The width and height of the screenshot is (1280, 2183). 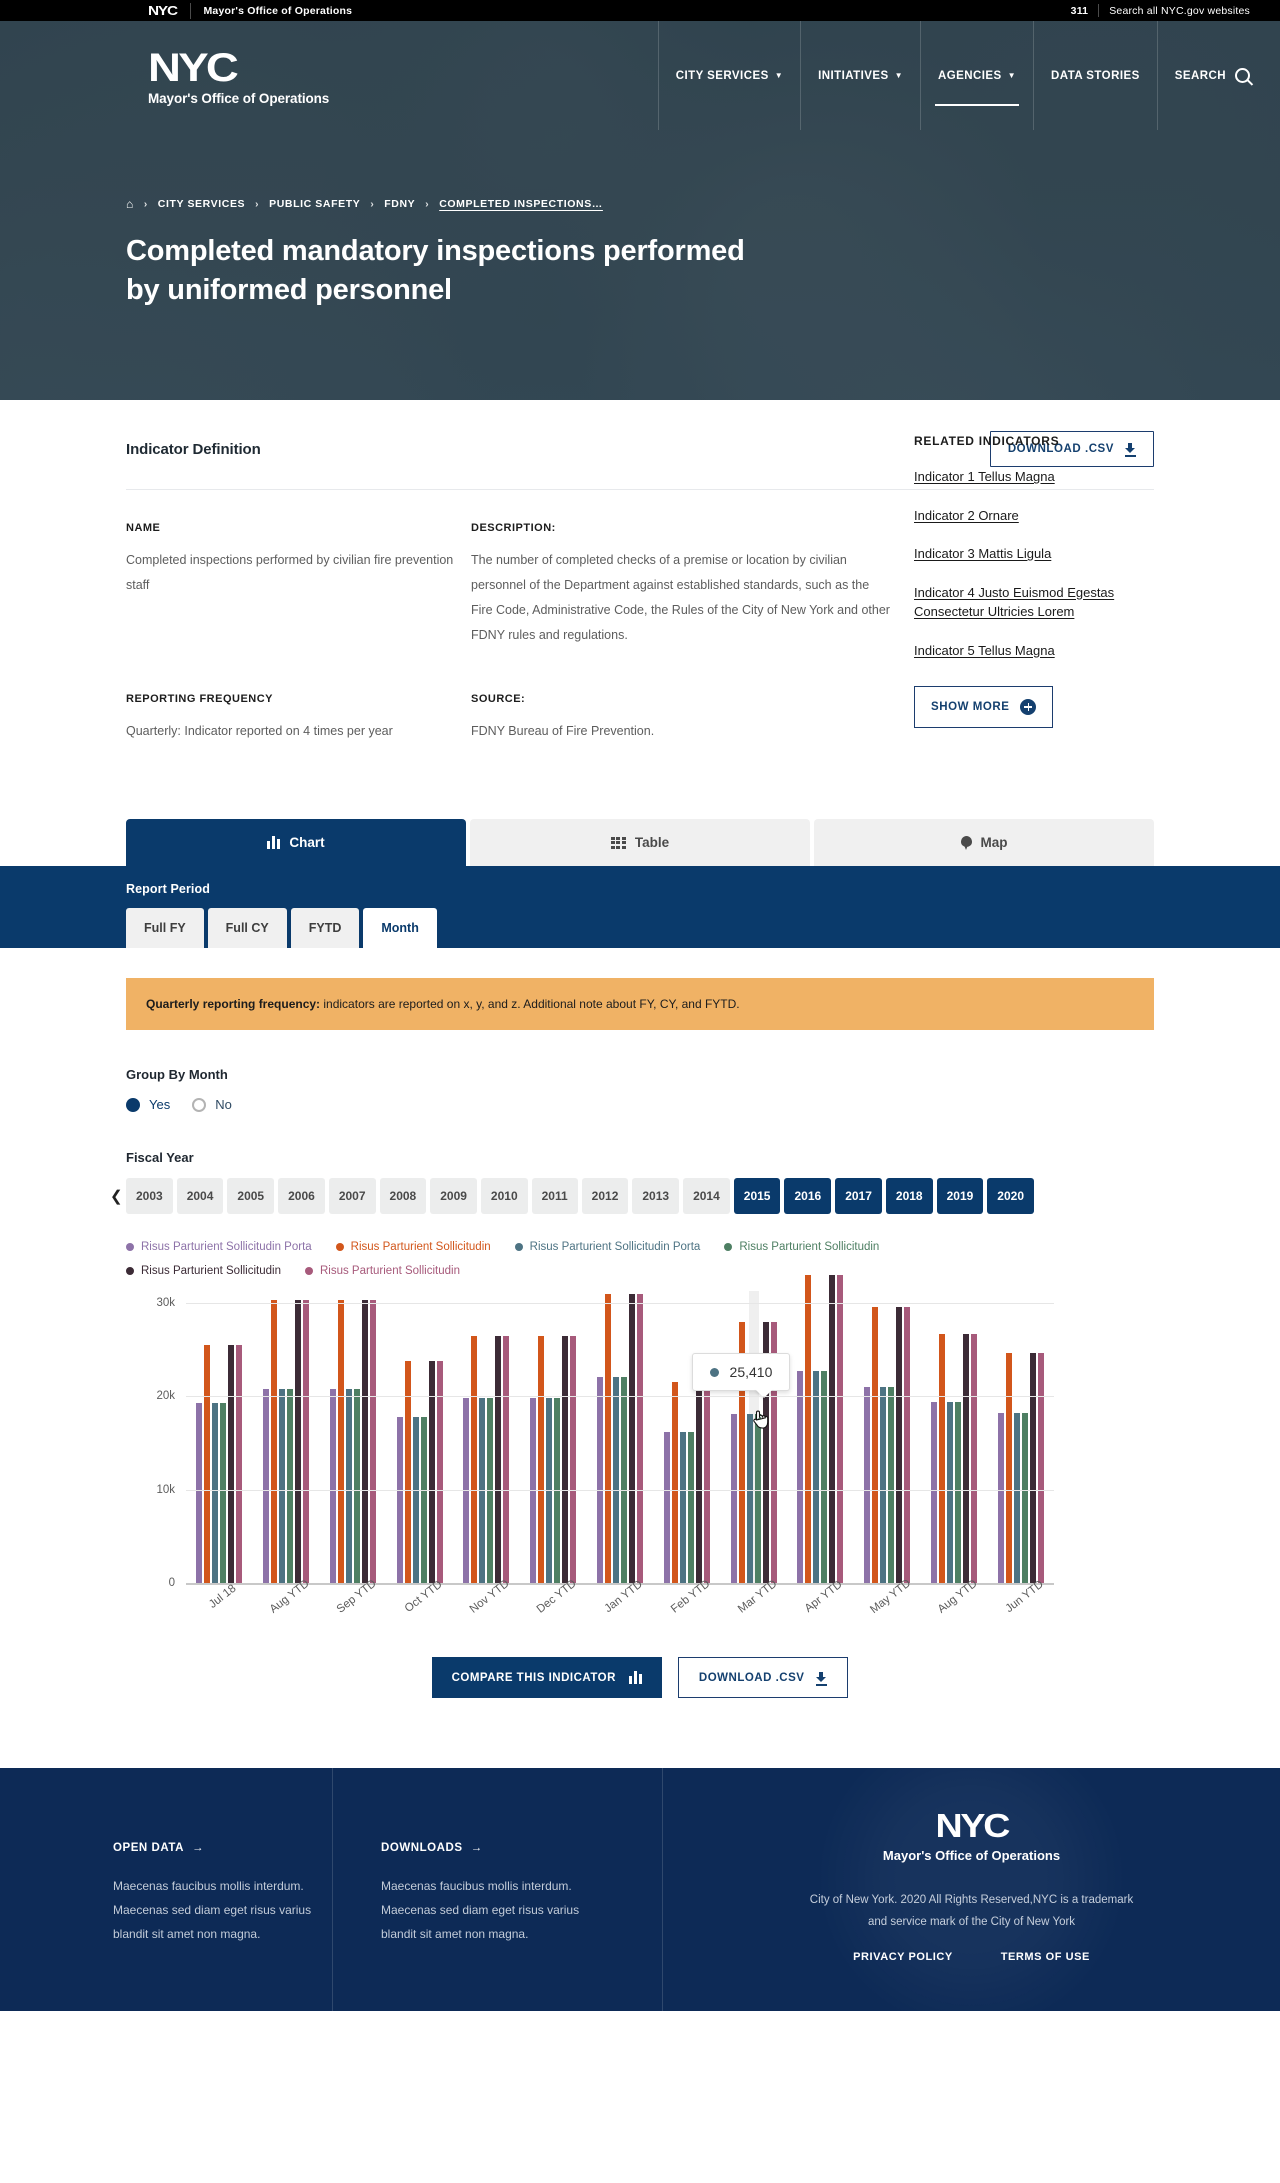 I want to click on bar-group: Jan YTD, so click(x=620, y=1454).